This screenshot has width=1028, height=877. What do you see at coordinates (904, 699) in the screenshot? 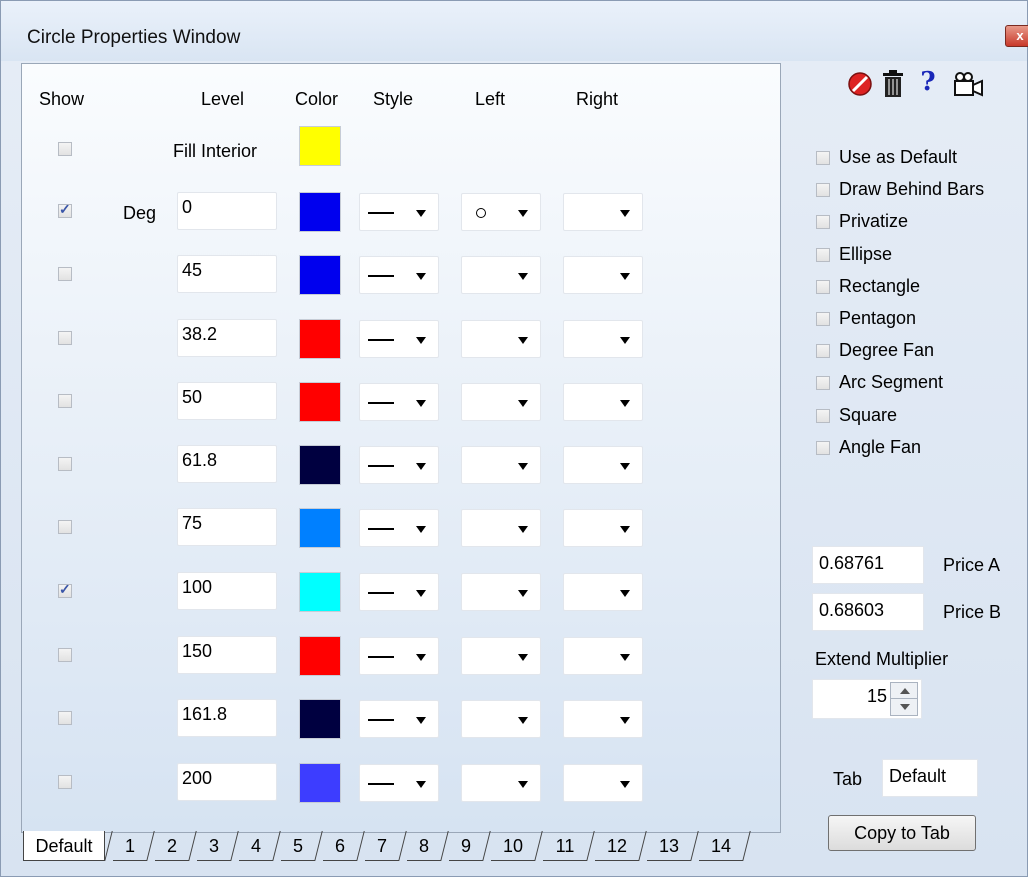
I see `extend-multiplier-spinner` at bounding box center [904, 699].